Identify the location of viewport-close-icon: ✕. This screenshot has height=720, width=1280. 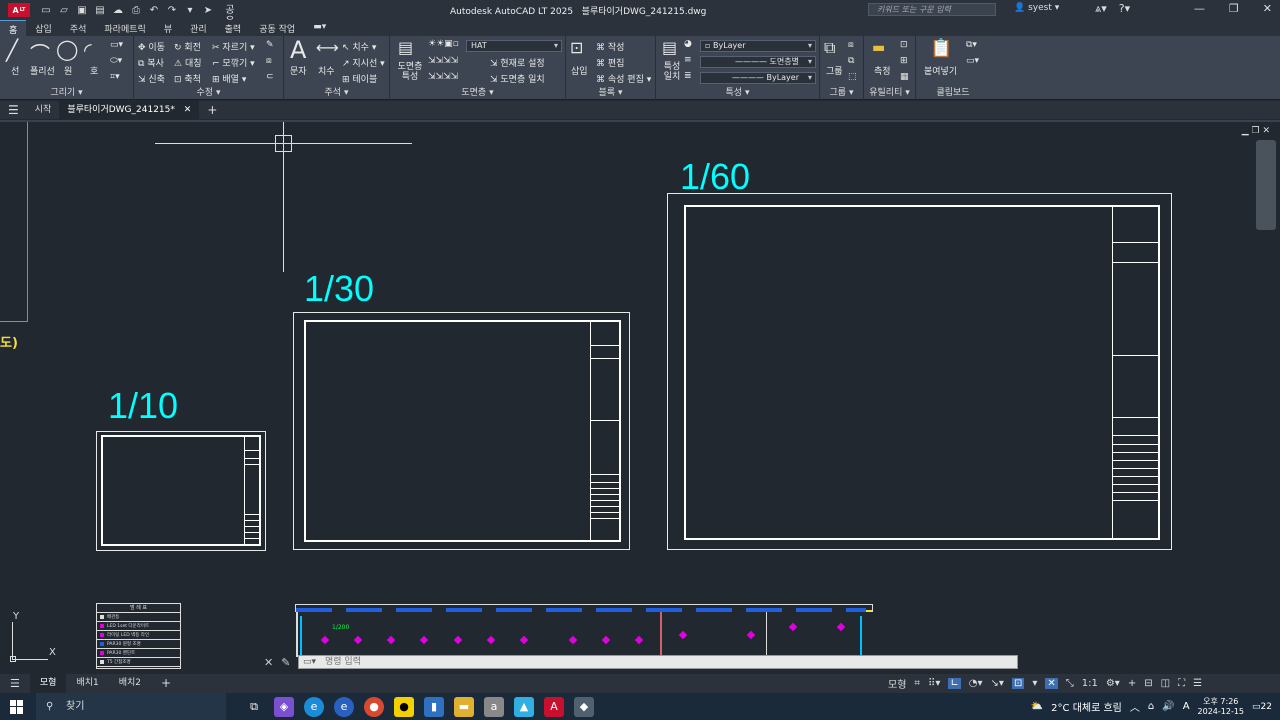
(1266, 131).